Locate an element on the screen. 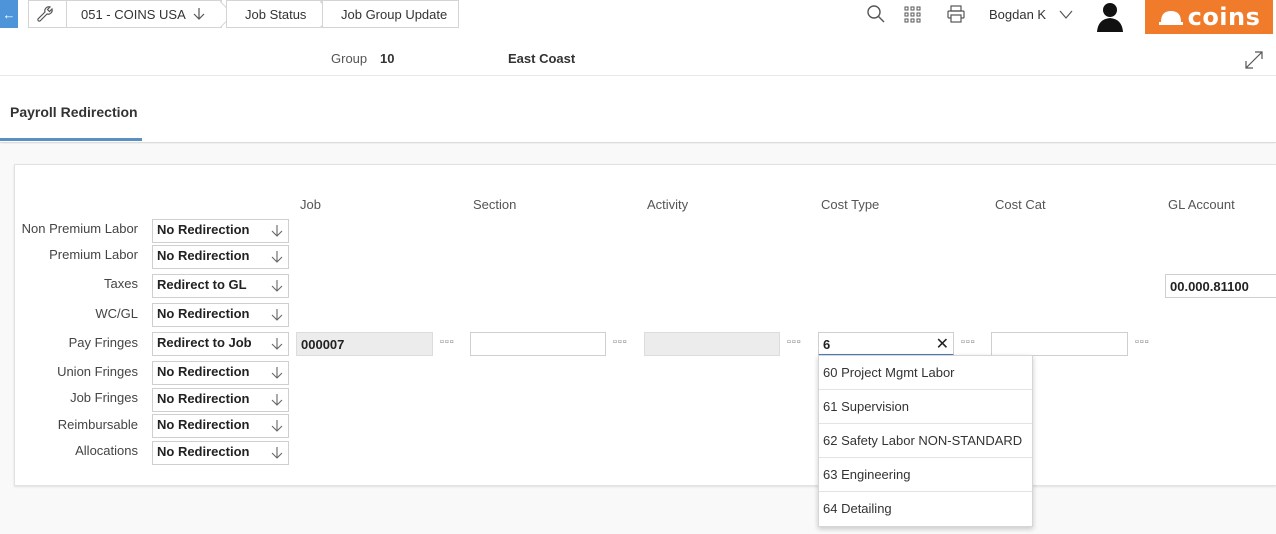 Image resolution: width=1276 pixels, height=534 pixels. row-label-pay-fringes: Pay Fringes is located at coordinates (103, 342).